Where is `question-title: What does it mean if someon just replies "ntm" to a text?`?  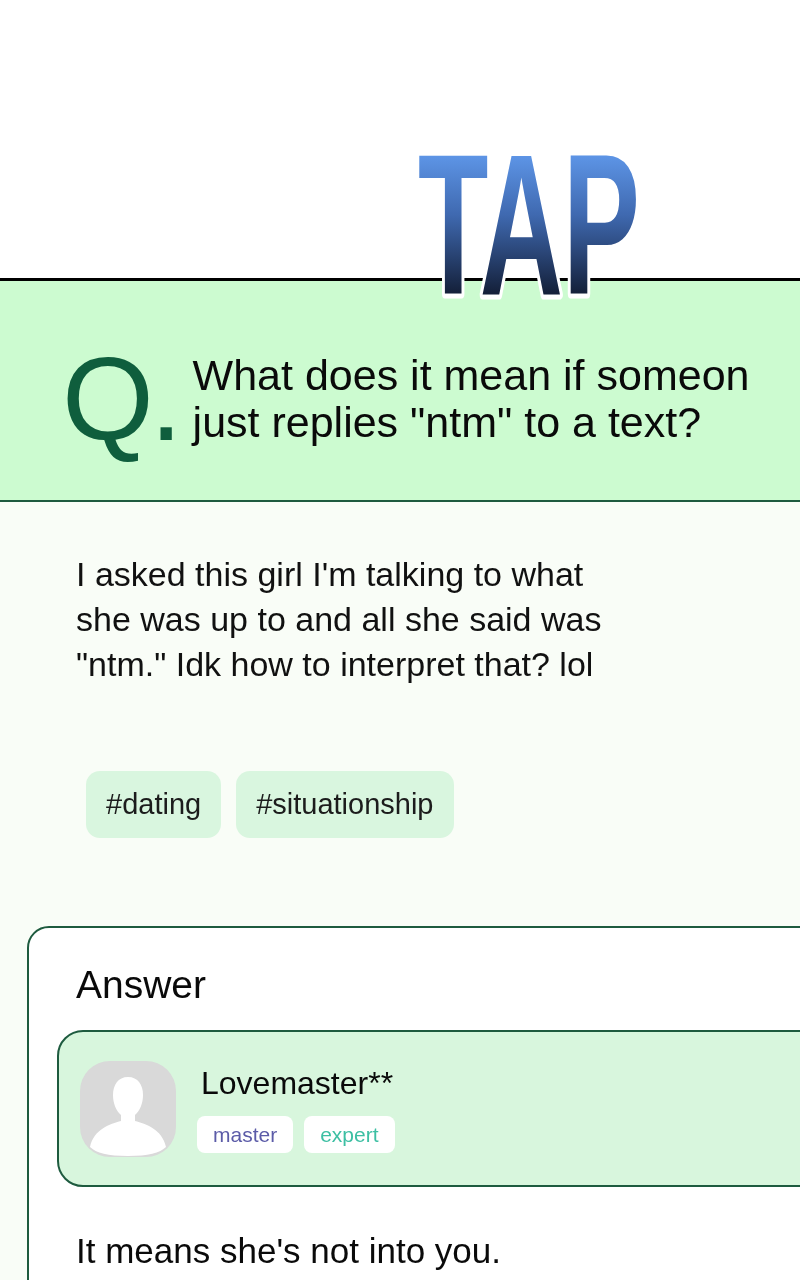 question-title: What does it mean if someon just replies "ntm" to a text? is located at coordinates (471, 398).